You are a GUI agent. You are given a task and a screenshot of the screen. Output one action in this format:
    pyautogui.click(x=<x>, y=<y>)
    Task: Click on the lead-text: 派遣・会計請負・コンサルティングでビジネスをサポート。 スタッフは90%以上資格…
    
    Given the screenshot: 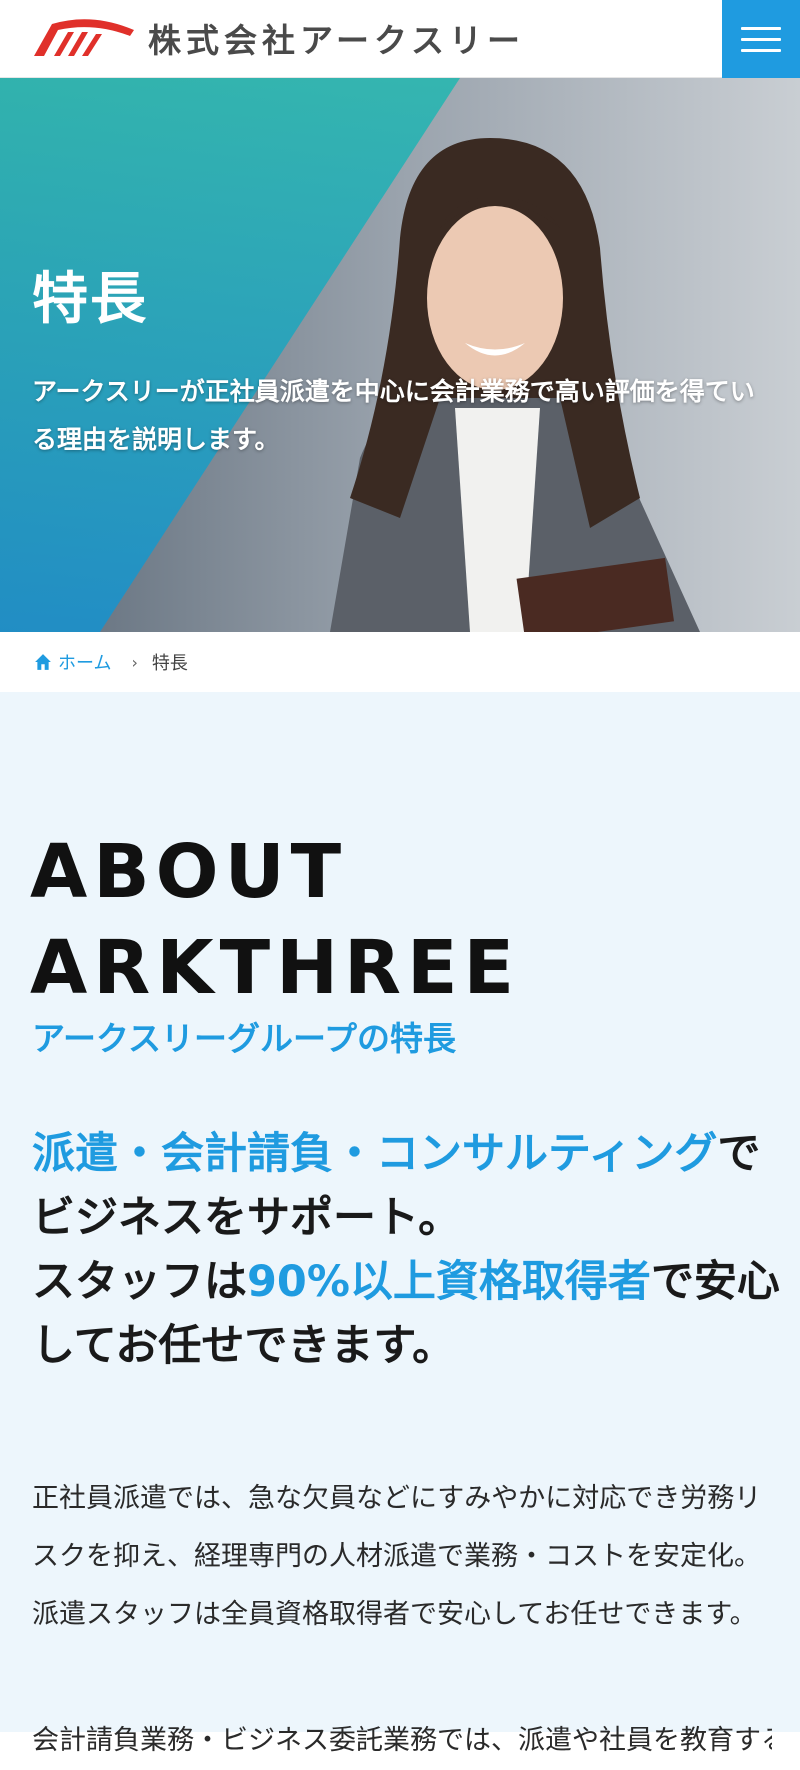 What is the action you would take?
    pyautogui.click(x=407, y=1250)
    